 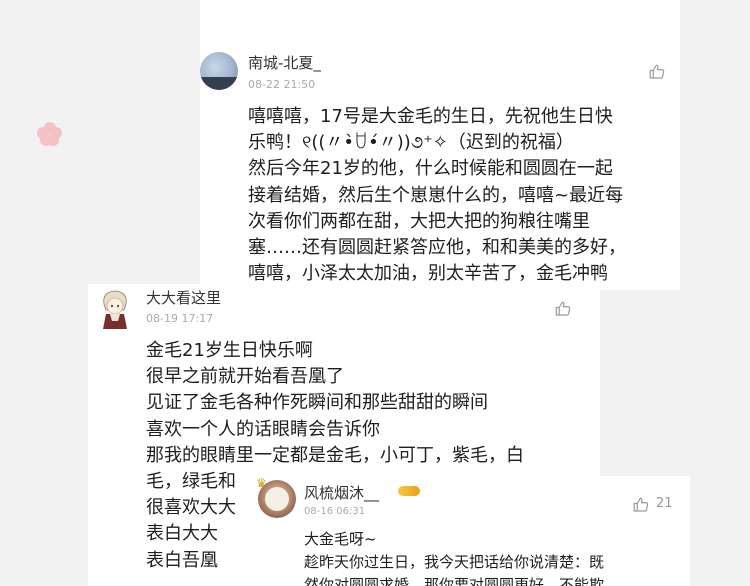 I want to click on comment-timestamp: 08-16 06:31, so click(x=335, y=511).